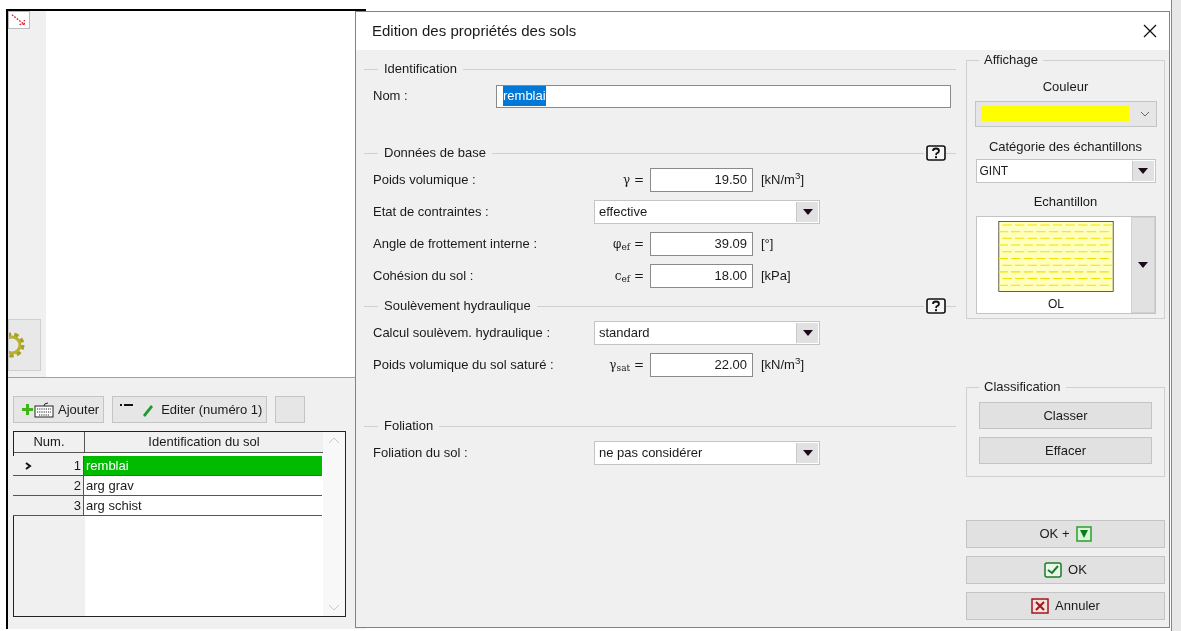  Describe the element at coordinates (1065, 146) in the screenshot. I see `category-label: Catégorie des échantillons` at that location.